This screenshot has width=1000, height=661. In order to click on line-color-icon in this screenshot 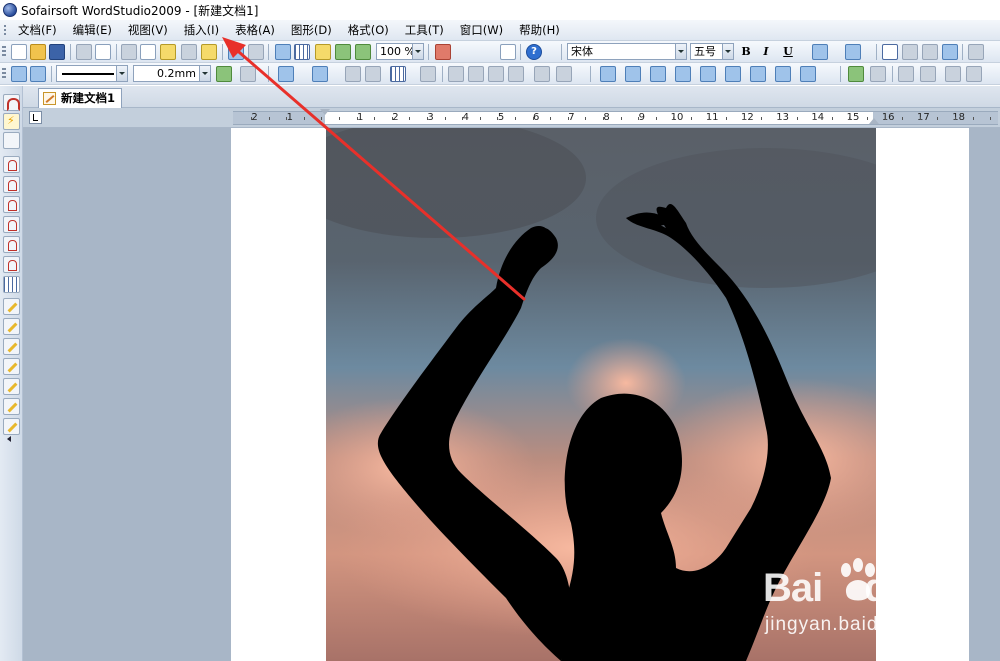, I will do `click(224, 74)`.